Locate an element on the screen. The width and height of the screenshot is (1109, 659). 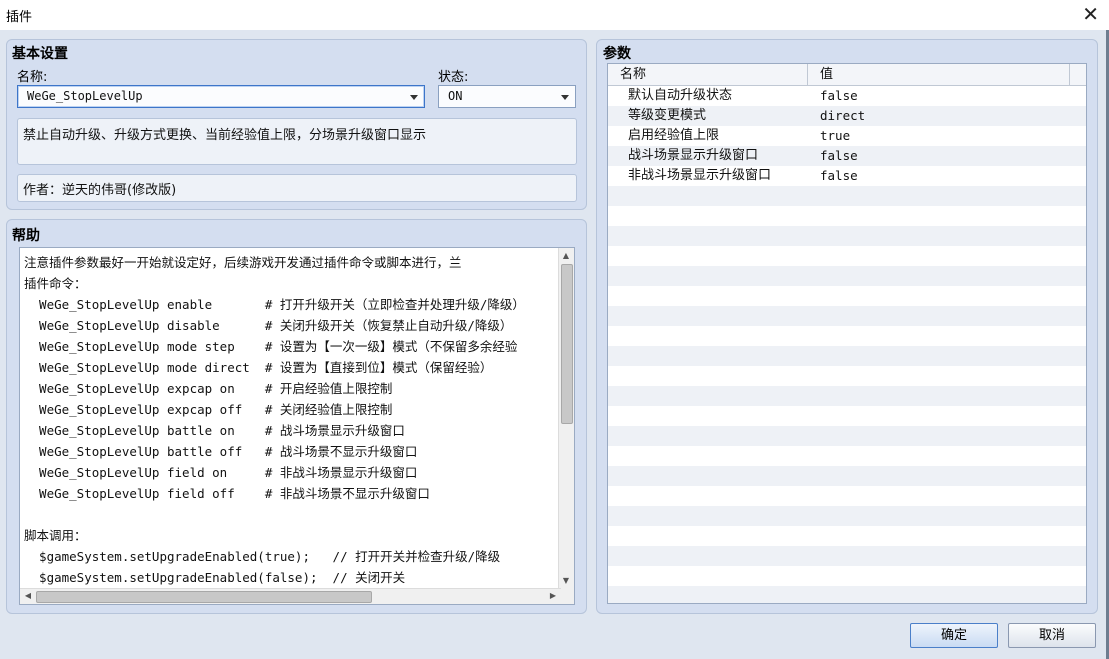
table-header: 名称 值 is located at coordinates (847, 75).